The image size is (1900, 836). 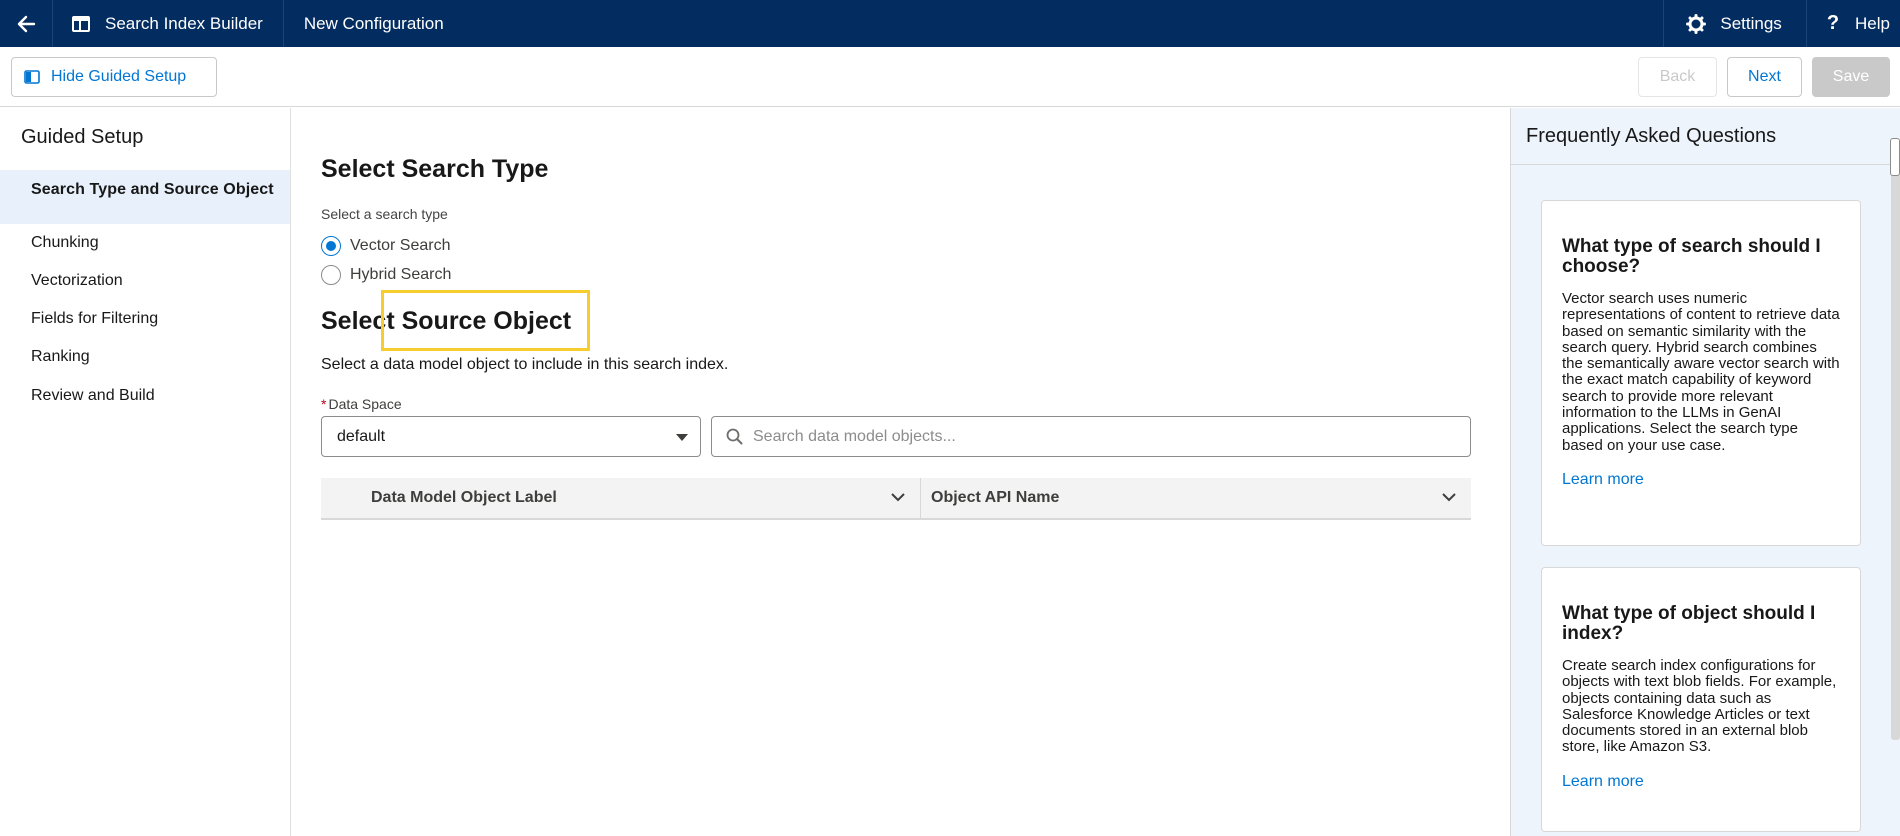 I want to click on settings-button: Settings, so click(x=1735, y=23).